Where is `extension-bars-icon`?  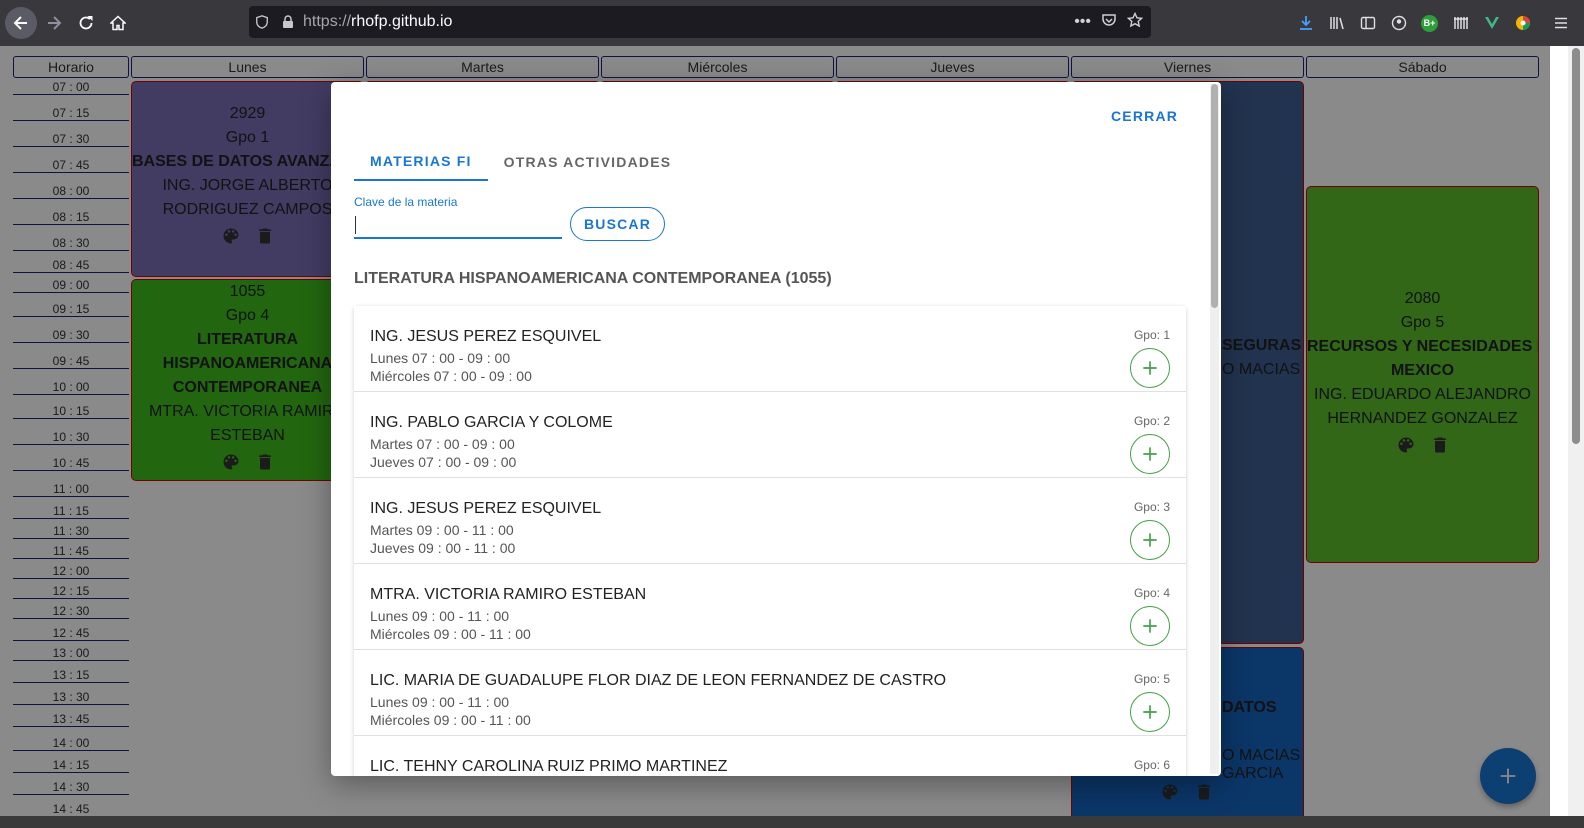
extension-bars-icon is located at coordinates (1460, 23).